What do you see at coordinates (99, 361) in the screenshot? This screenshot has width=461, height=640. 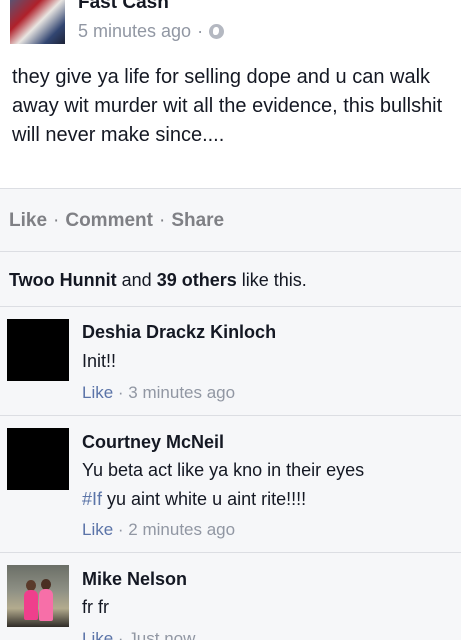 I see `comment-text: Init!!` at bounding box center [99, 361].